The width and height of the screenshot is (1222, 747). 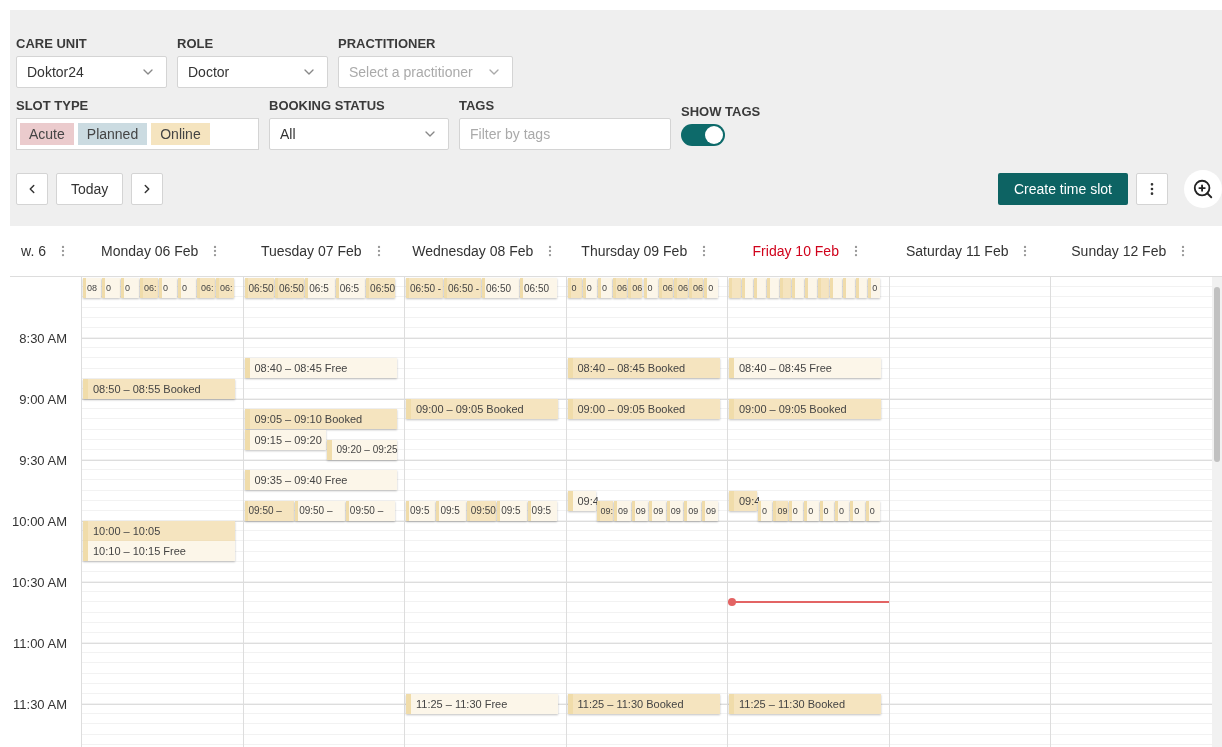 I want to click on next-button, so click(x=147, y=189).